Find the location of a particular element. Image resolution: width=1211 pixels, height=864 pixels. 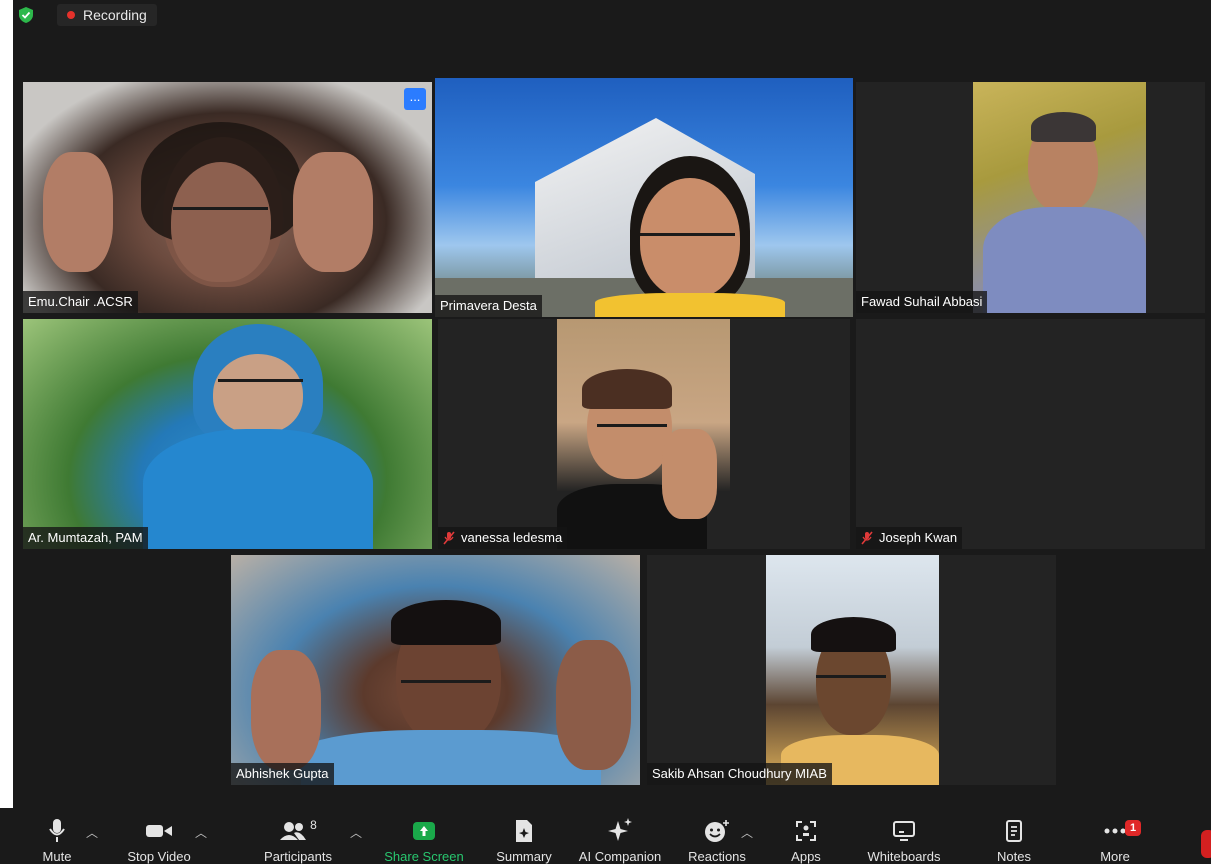

participant-name: Fawad Suhail Abbasi is located at coordinates (922, 301).